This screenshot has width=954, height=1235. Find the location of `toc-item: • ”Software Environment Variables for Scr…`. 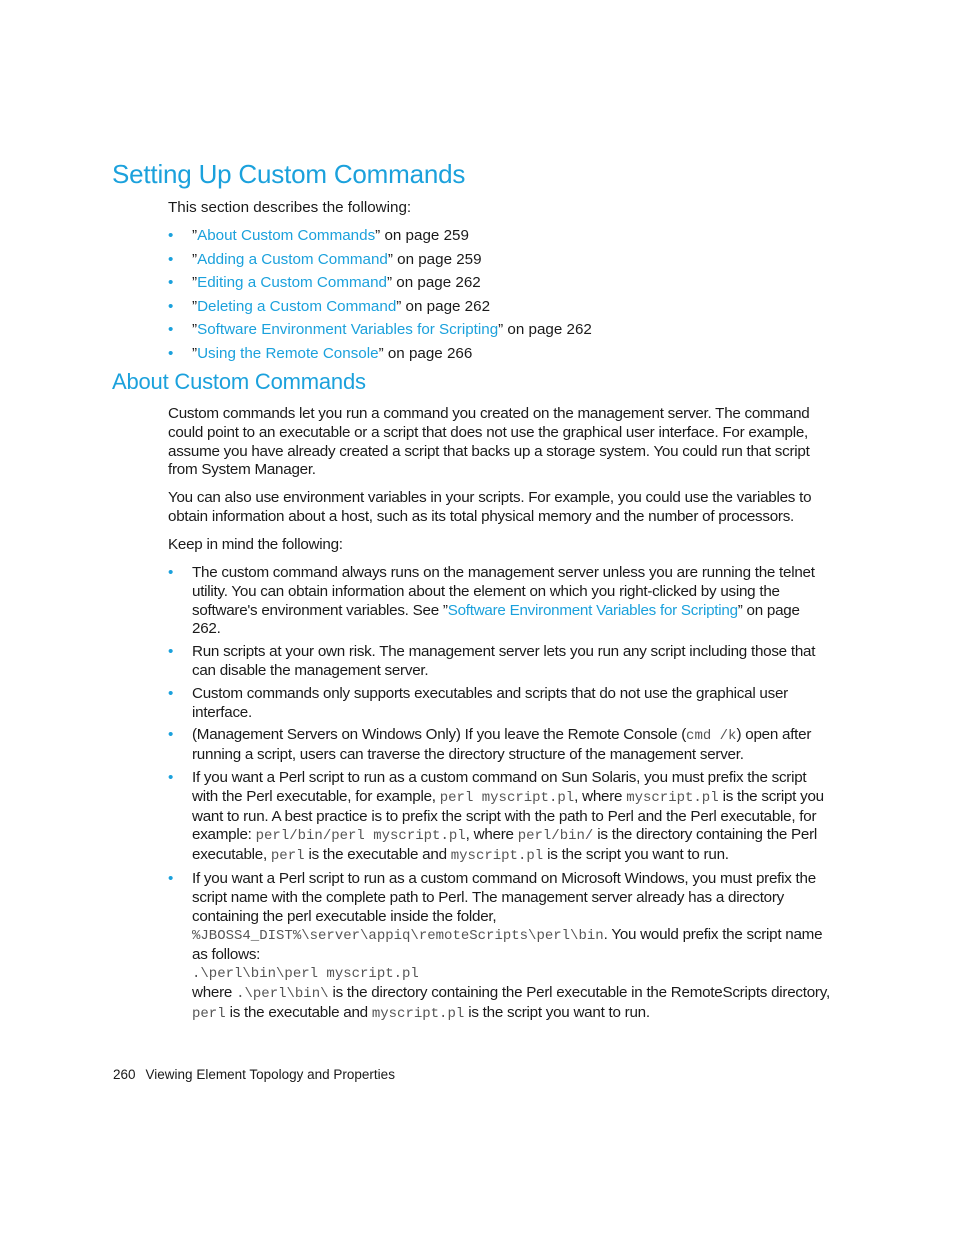

toc-item: • ”Software Environment Variables for Scr… is located at coordinates (380, 329).